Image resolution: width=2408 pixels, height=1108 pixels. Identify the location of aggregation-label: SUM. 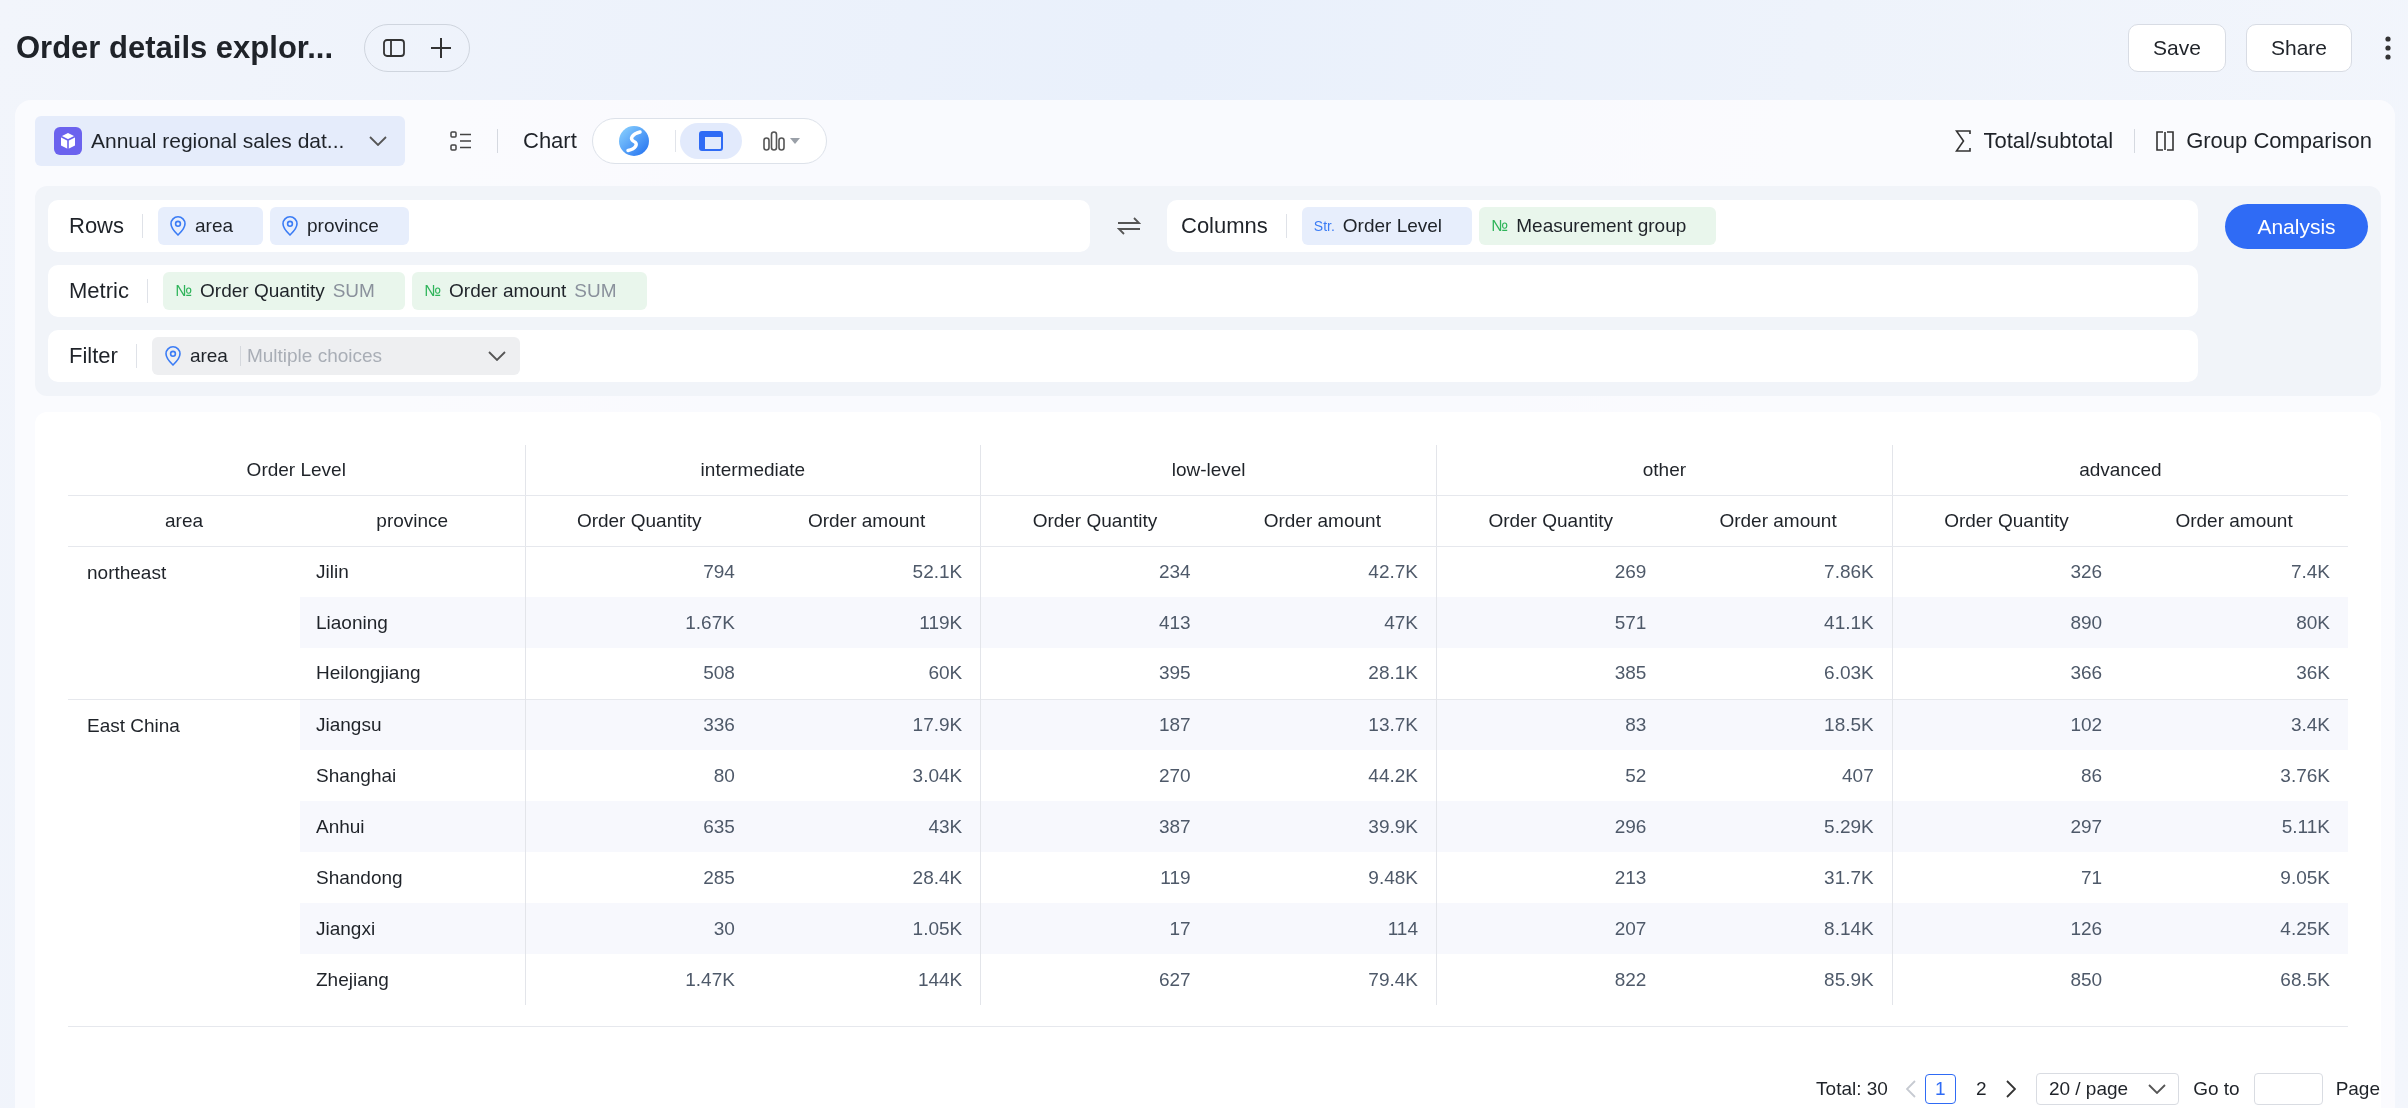
(595, 291).